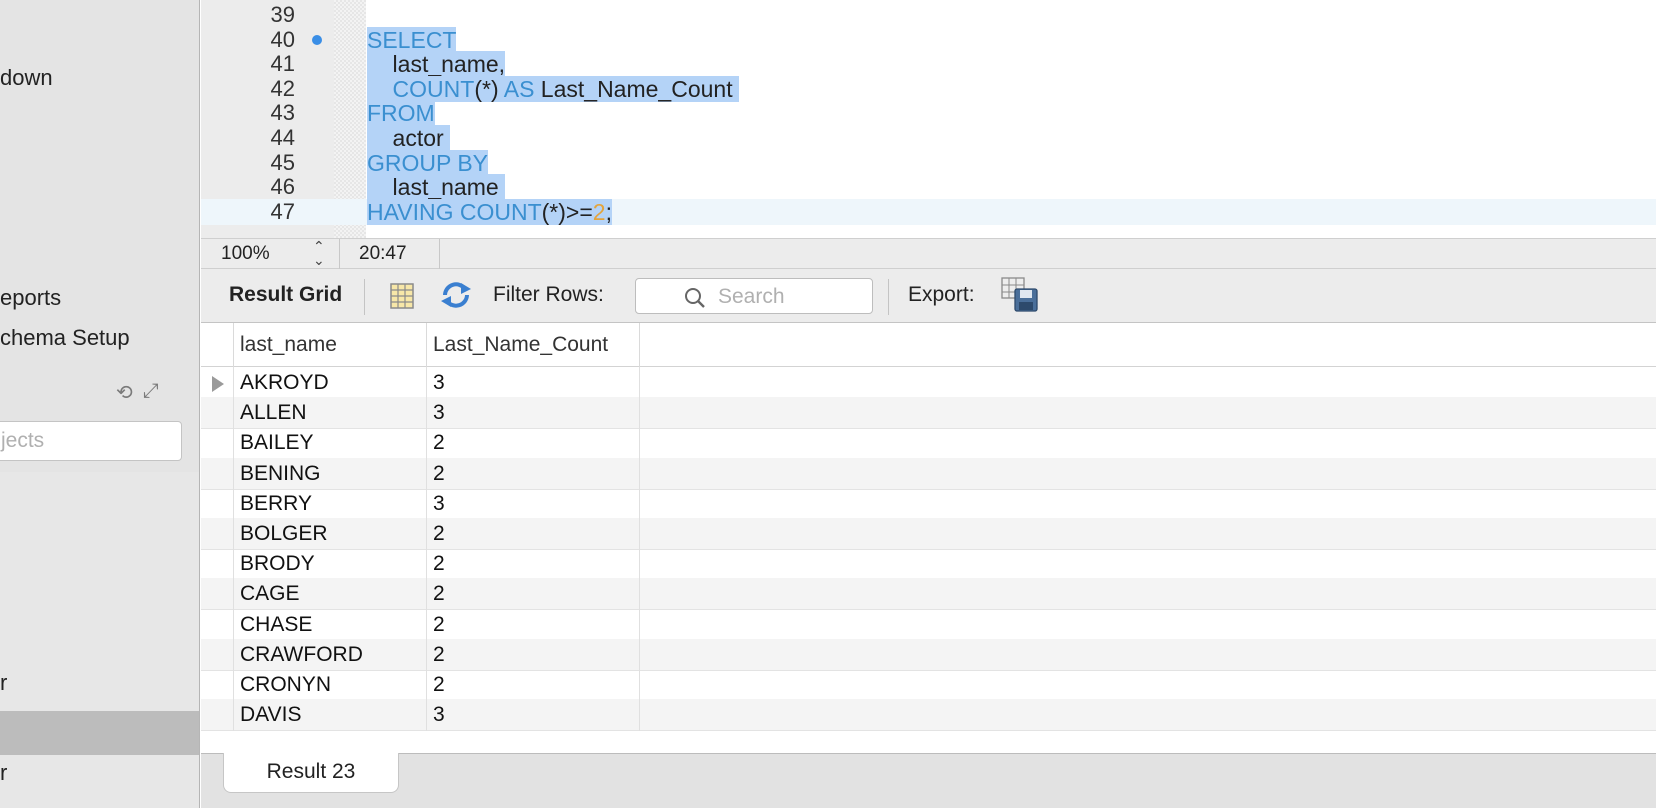 This screenshot has height=808, width=1656. Describe the element at coordinates (489, 88) in the screenshot. I see `sql-token: (*)` at that location.